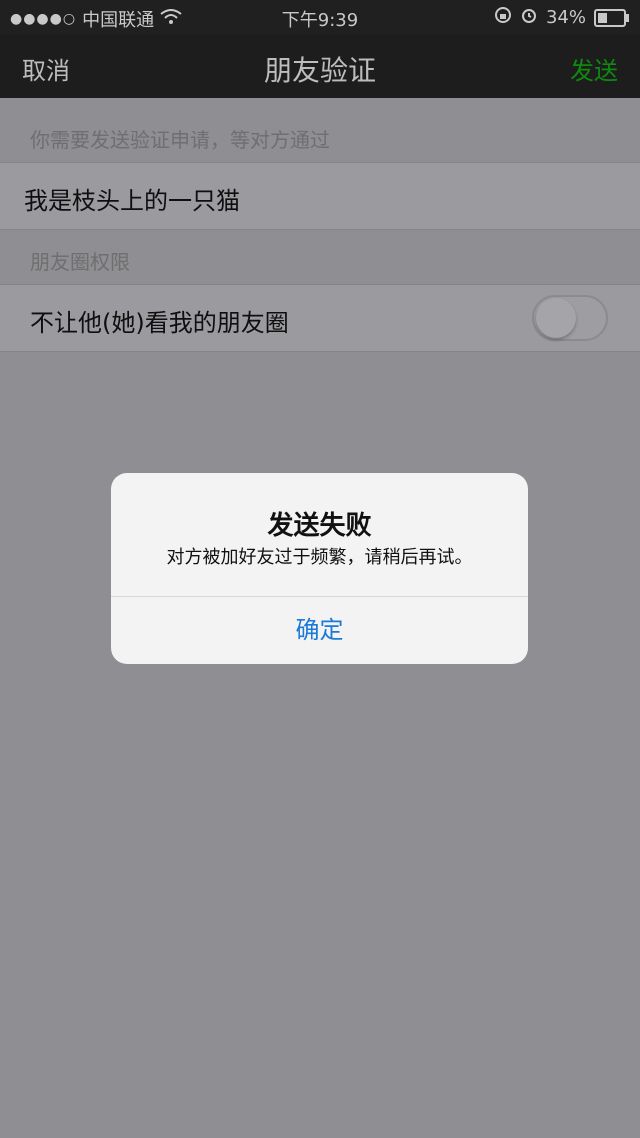  I want to click on hide-moments-toggle, so click(570, 318).